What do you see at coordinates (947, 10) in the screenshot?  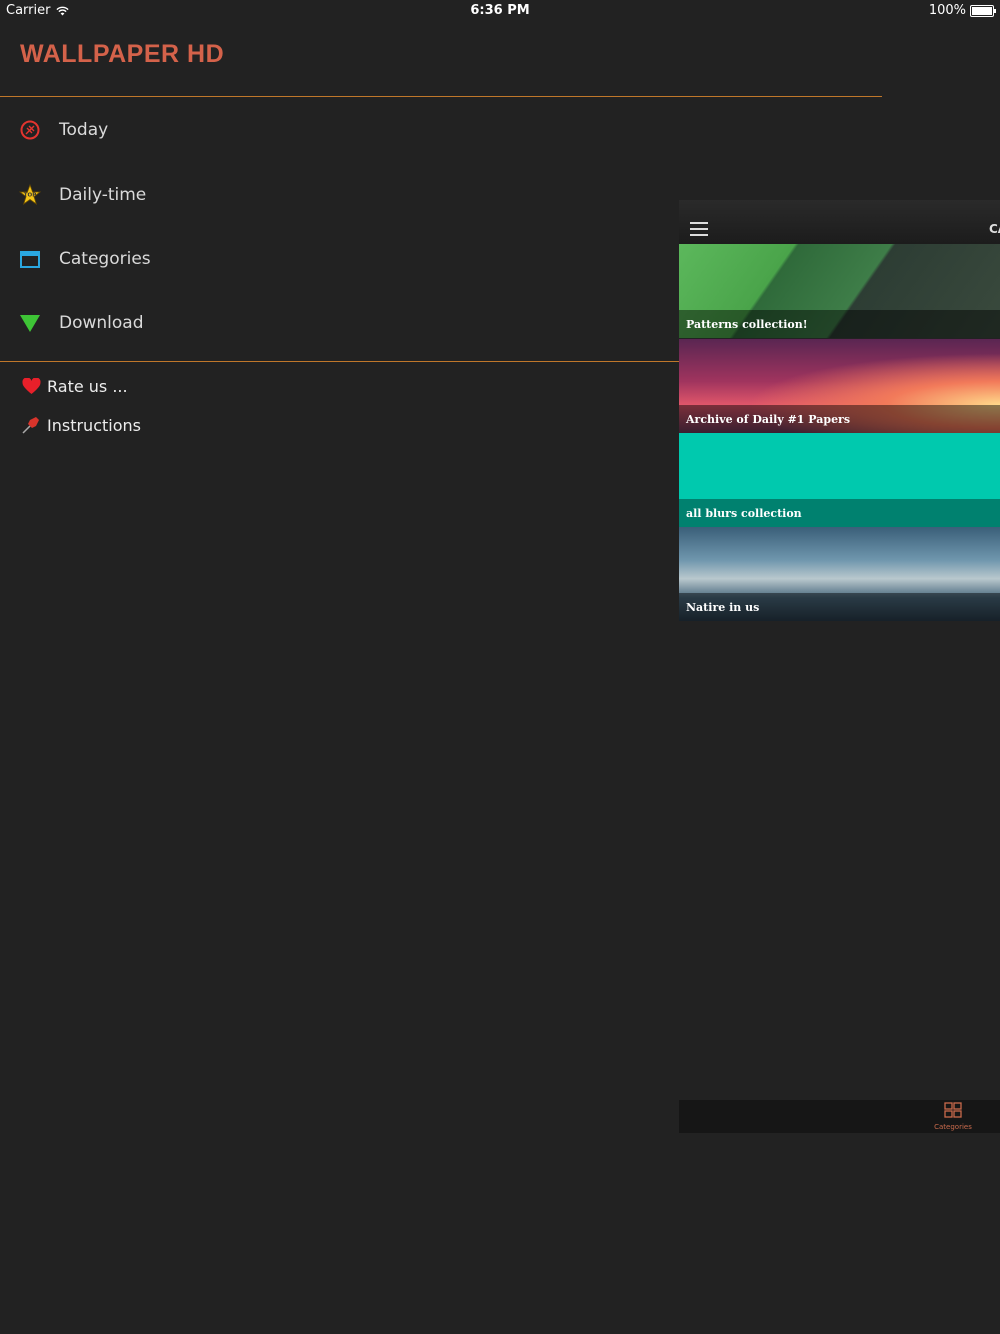 I see `battery-percent: 100%` at bounding box center [947, 10].